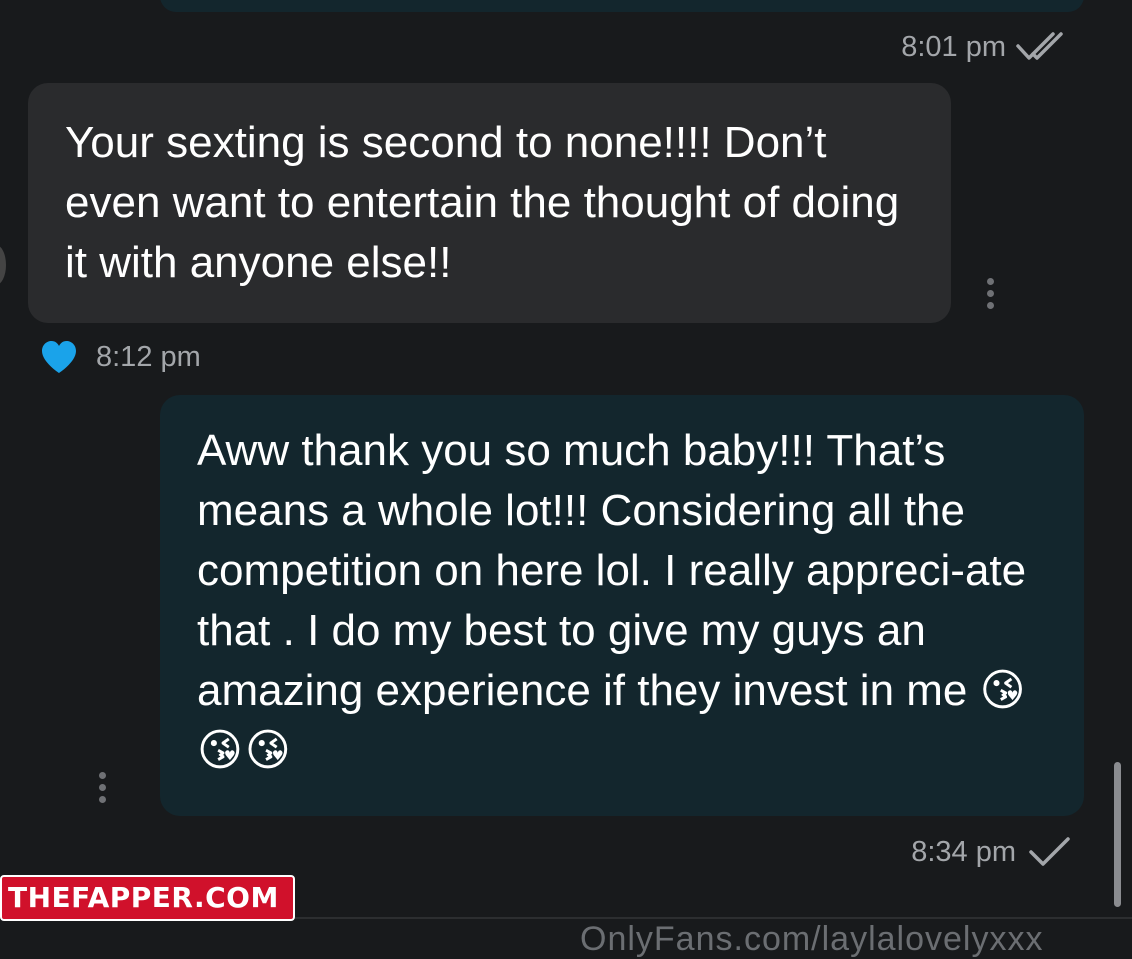 This screenshot has height=959, width=1132. What do you see at coordinates (148, 356) in the screenshot?
I see `message-time: 8:12 pm` at bounding box center [148, 356].